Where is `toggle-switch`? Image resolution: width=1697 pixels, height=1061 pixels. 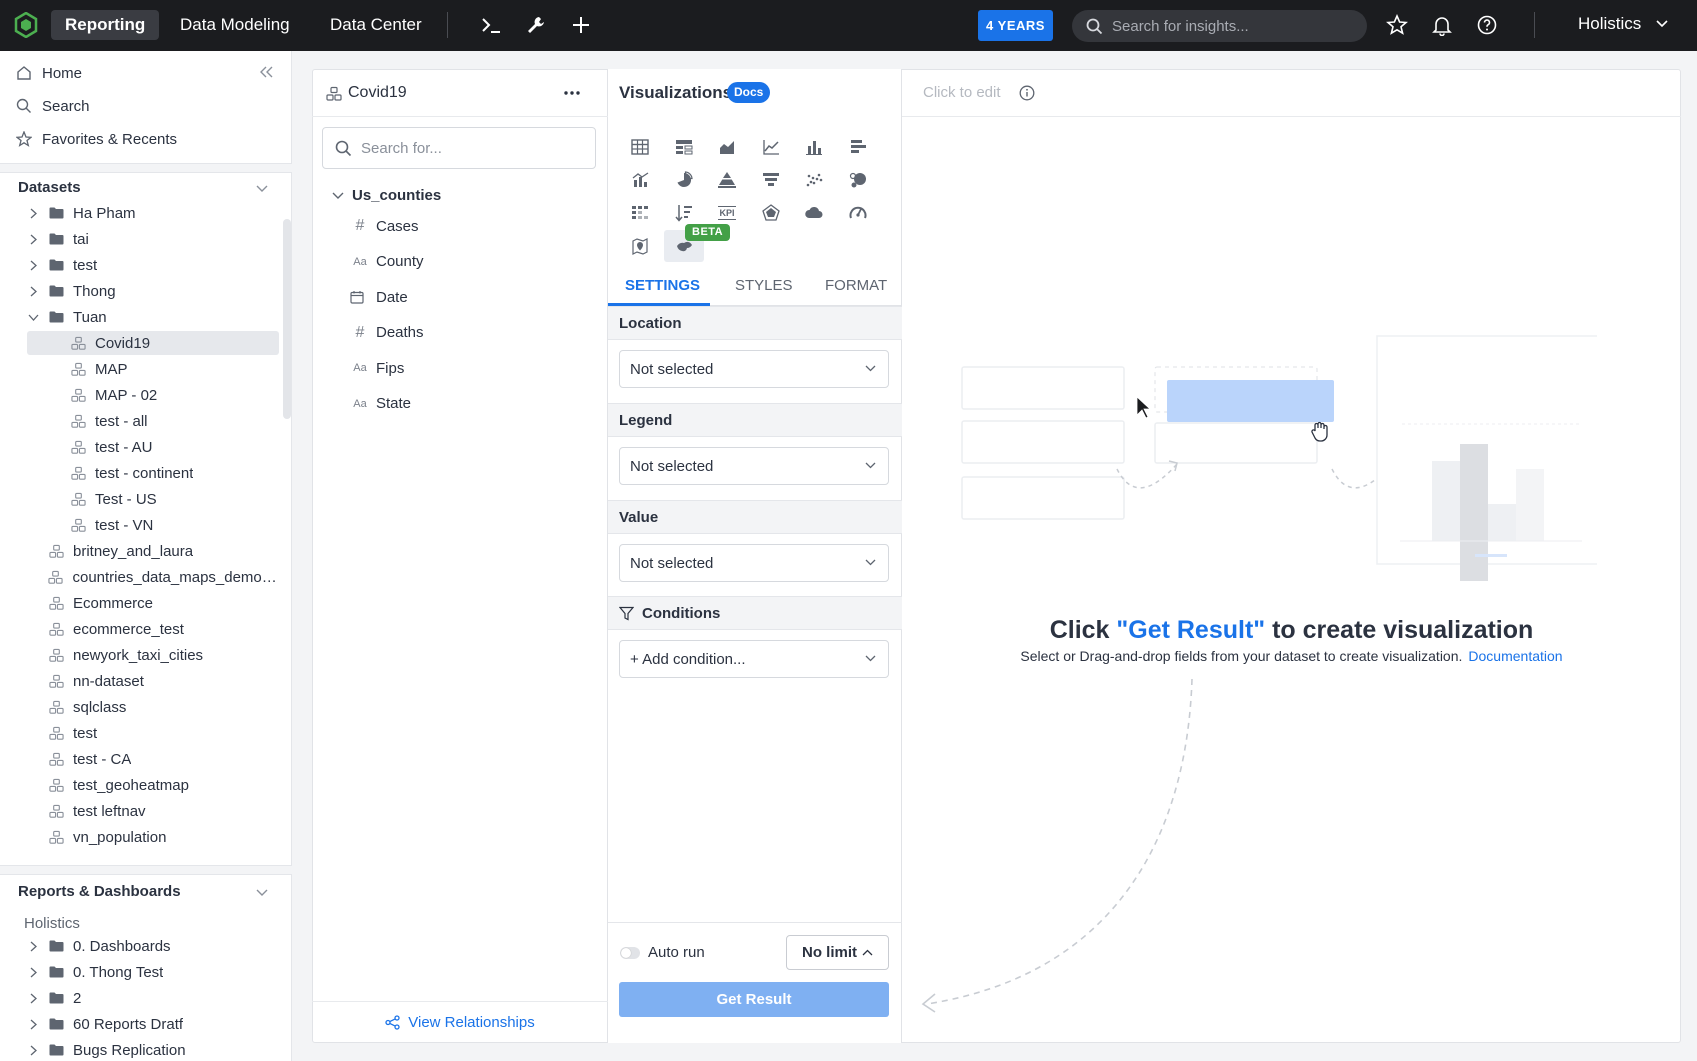
toggle-switch is located at coordinates (630, 952).